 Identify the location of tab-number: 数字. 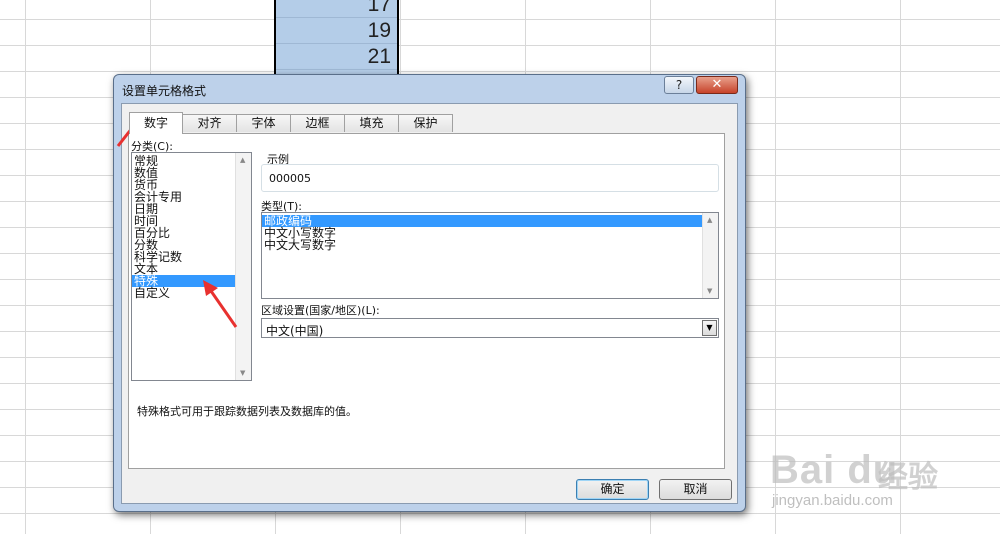
(156, 123).